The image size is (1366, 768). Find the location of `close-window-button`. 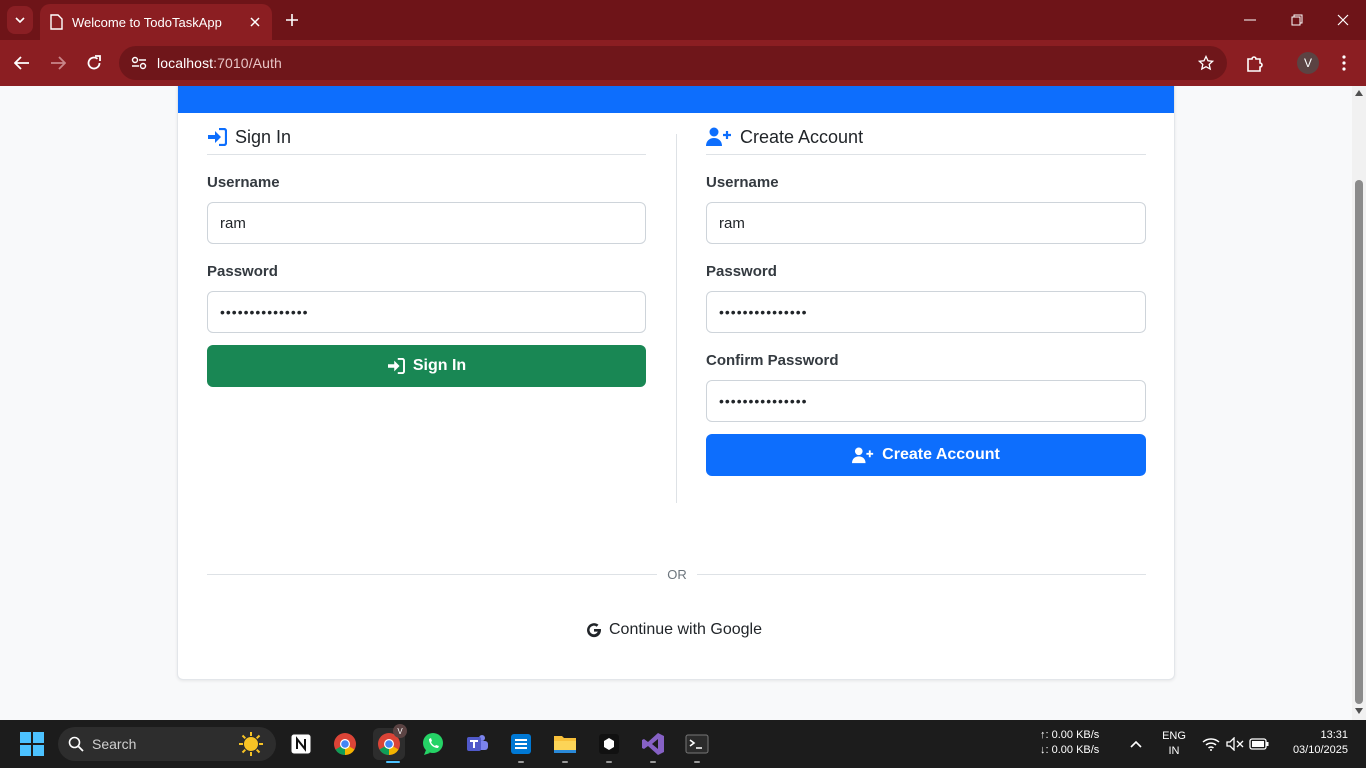

close-window-button is located at coordinates (1343, 20).